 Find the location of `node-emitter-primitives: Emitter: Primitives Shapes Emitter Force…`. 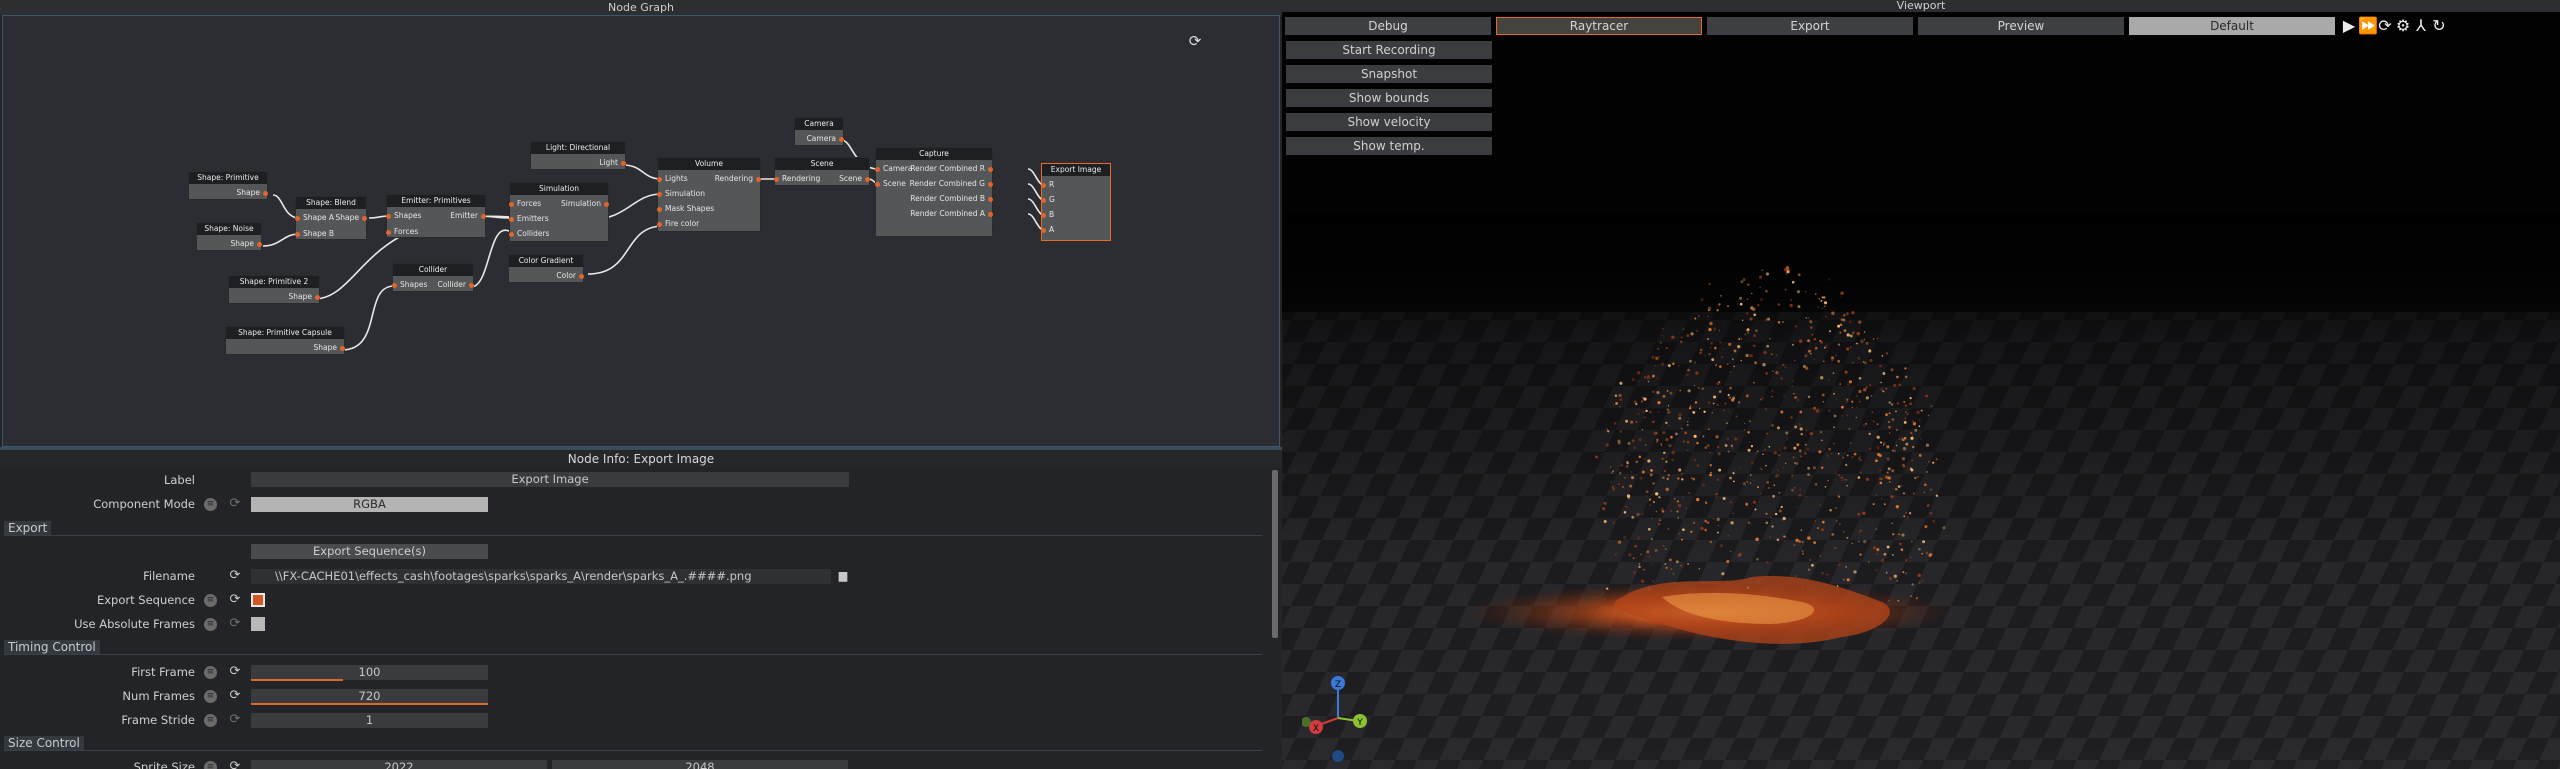

node-emitter-primitives: Emitter: Primitives Shapes Emitter Force… is located at coordinates (436, 216).